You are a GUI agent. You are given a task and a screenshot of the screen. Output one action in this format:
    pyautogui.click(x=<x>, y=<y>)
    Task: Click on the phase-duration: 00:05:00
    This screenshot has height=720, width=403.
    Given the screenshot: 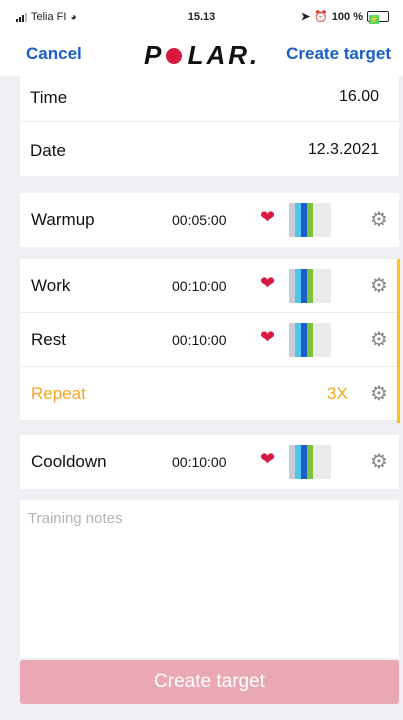 What is the action you would take?
    pyautogui.click(x=199, y=220)
    